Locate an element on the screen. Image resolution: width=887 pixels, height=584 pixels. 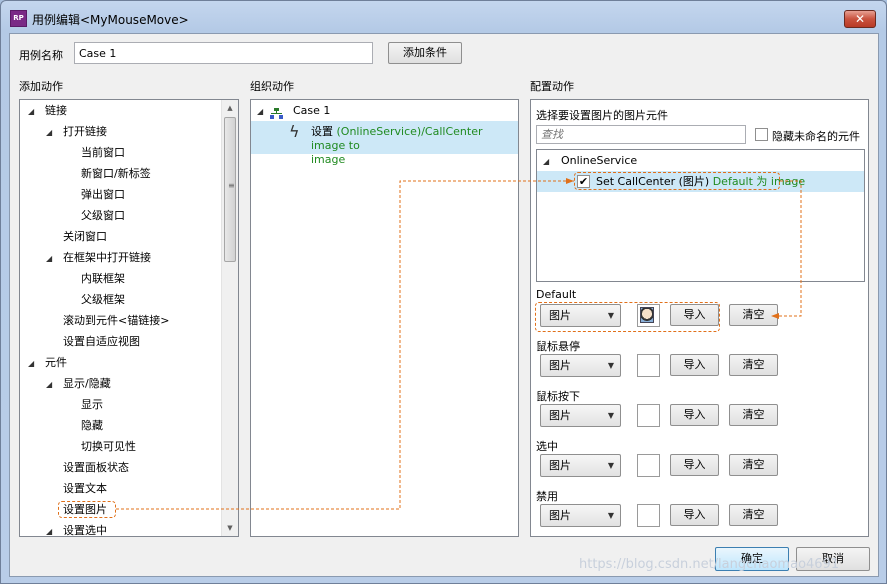
highlight-set-image is located at coordinates (87, 509).